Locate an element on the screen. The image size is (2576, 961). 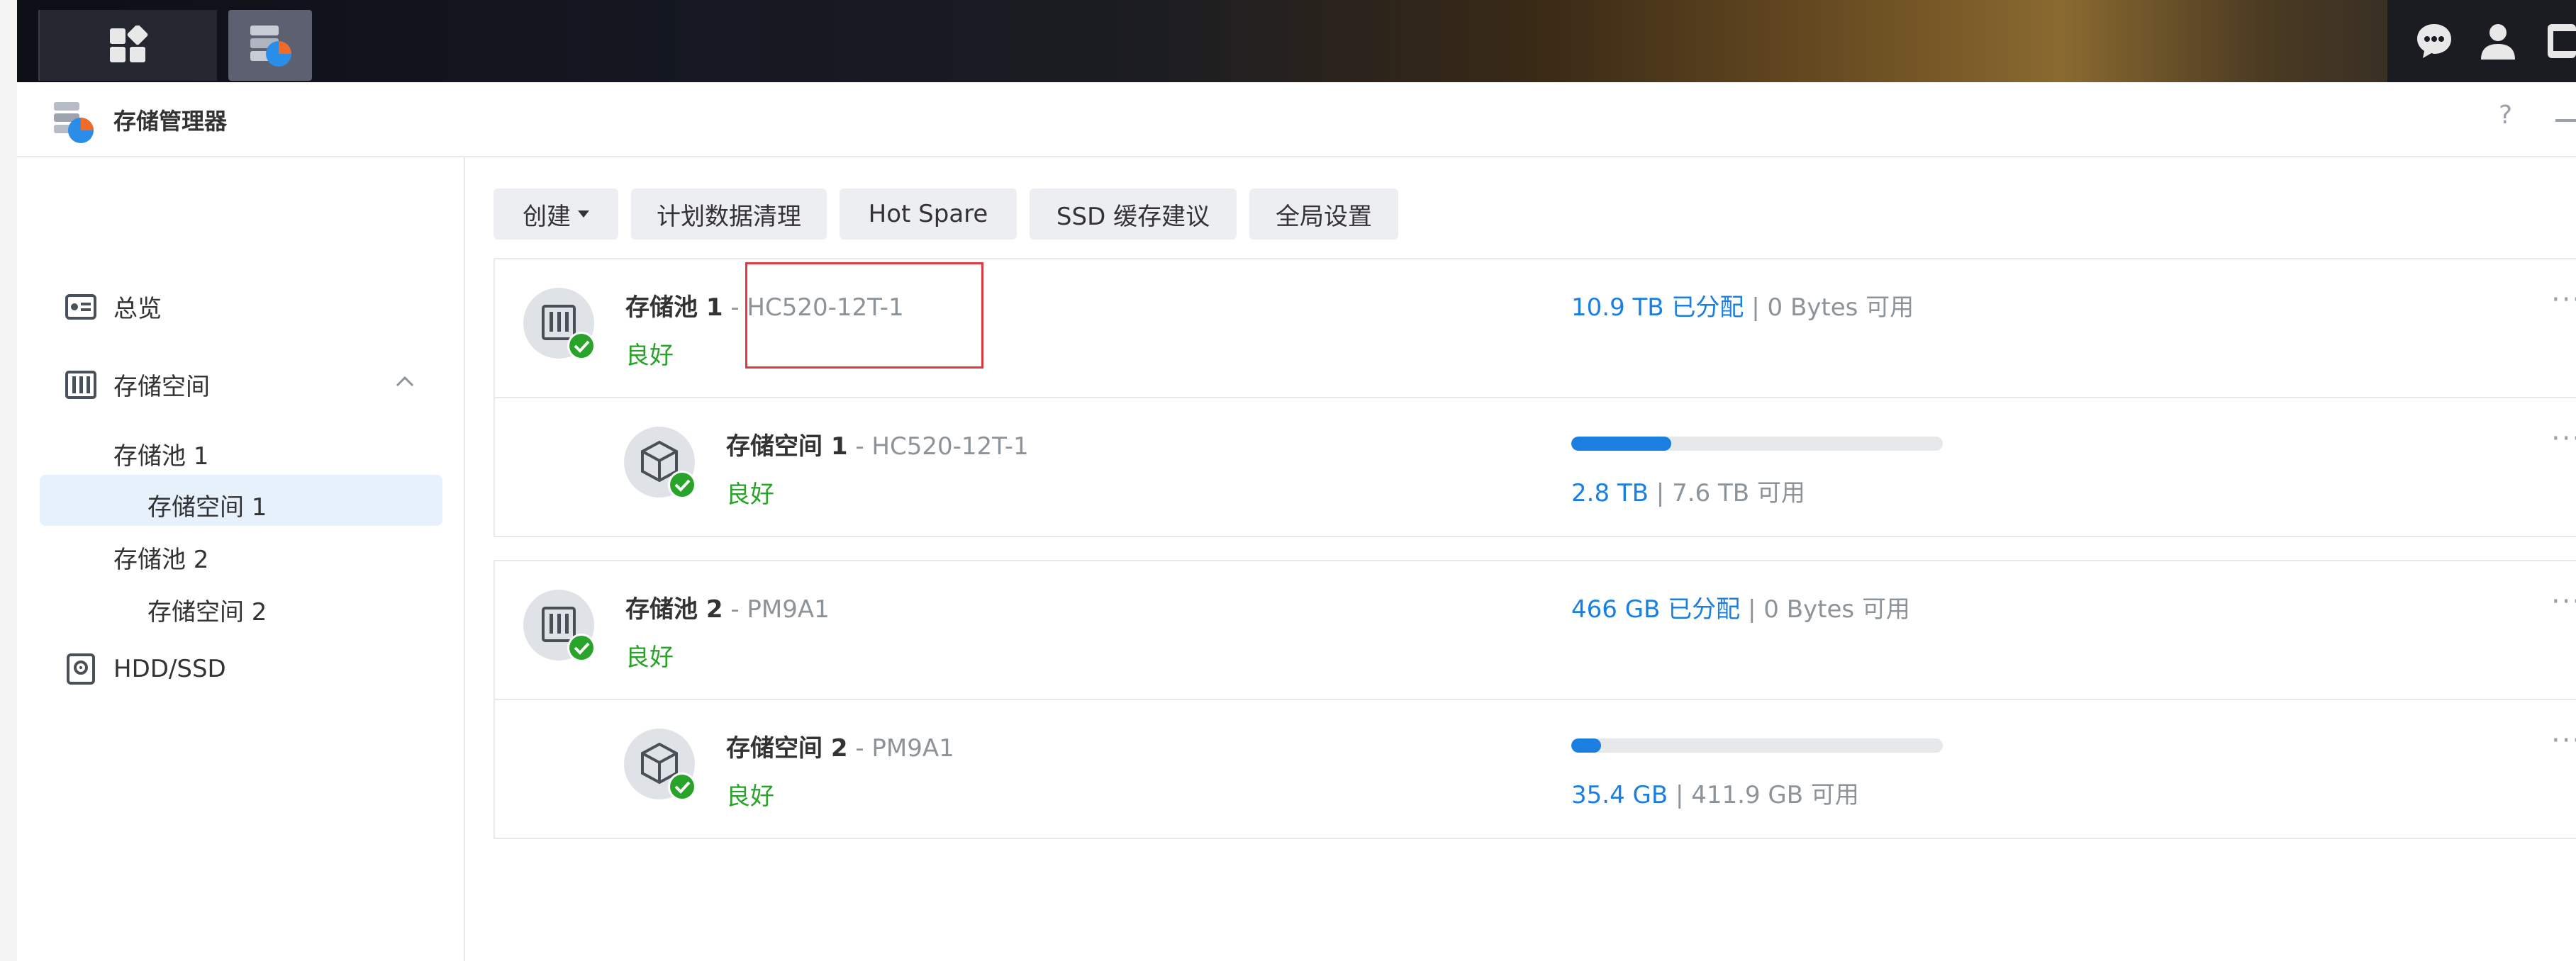
desktop-taskbar is located at coordinates (1288, 41).